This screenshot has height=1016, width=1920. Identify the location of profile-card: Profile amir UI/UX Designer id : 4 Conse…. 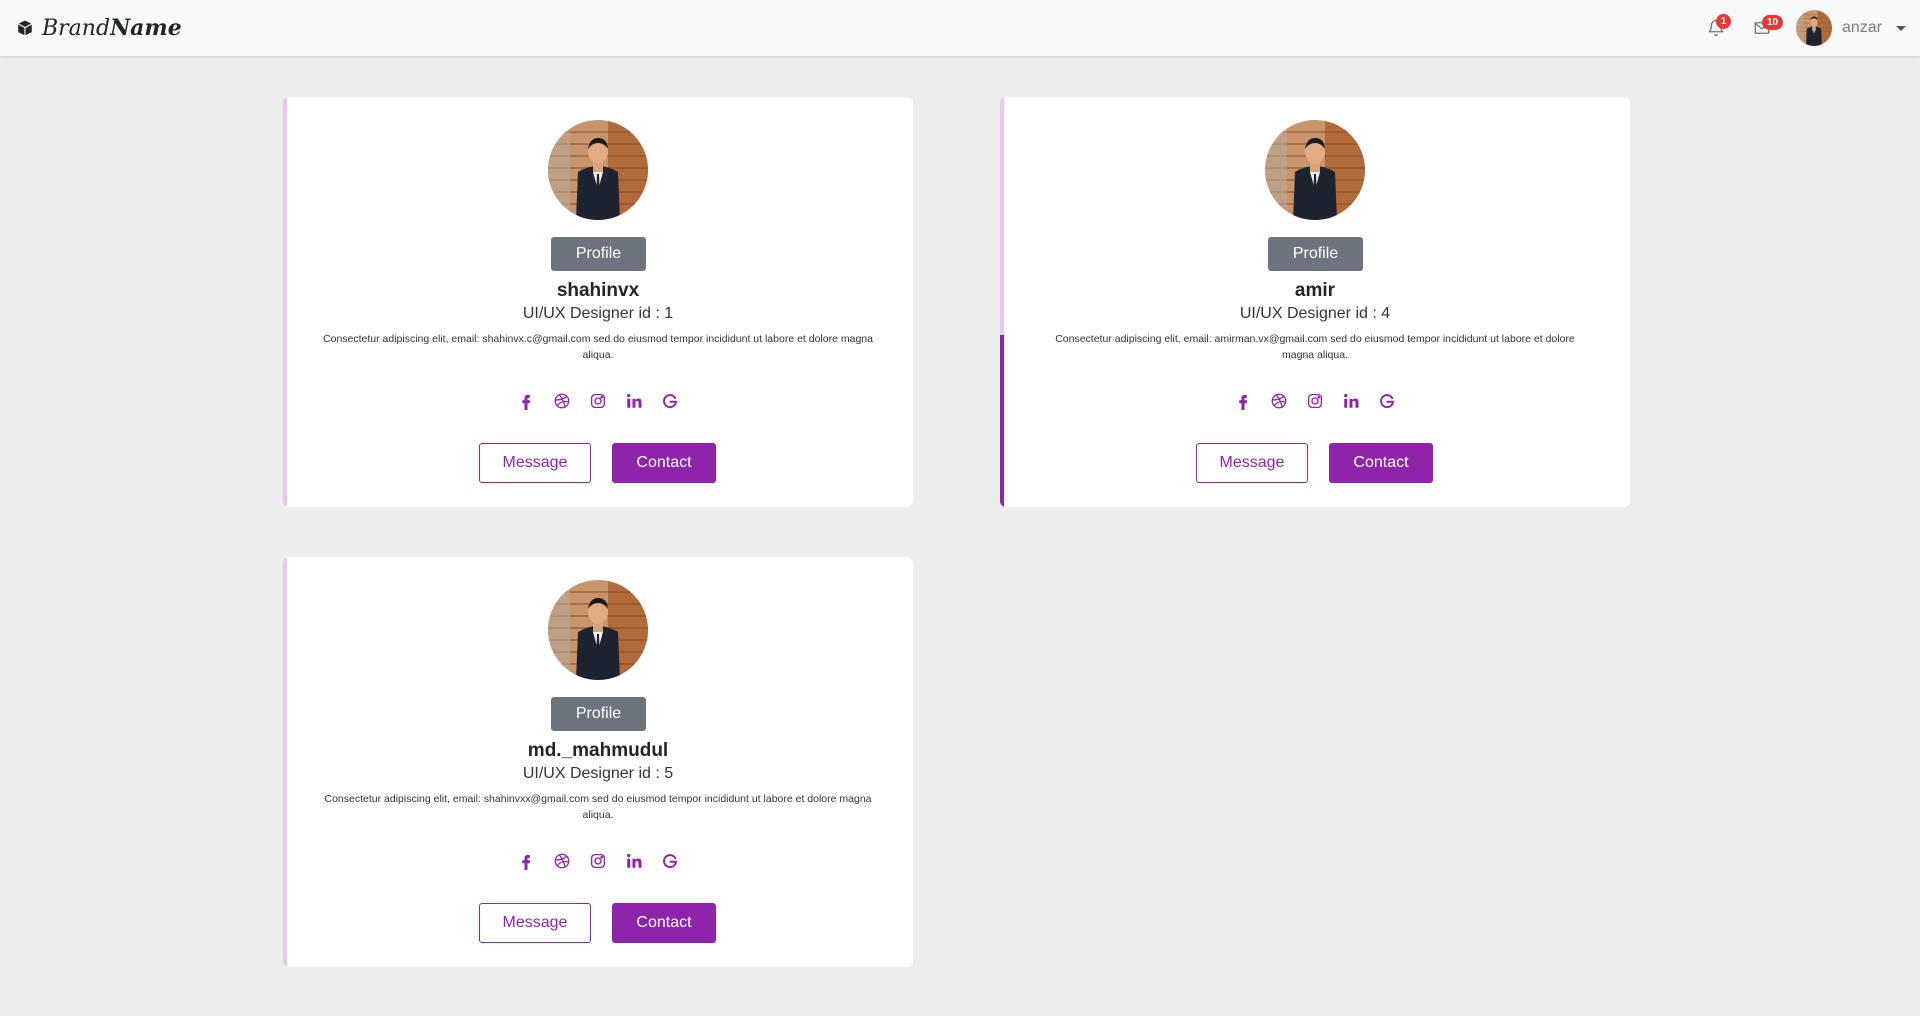
(1315, 302).